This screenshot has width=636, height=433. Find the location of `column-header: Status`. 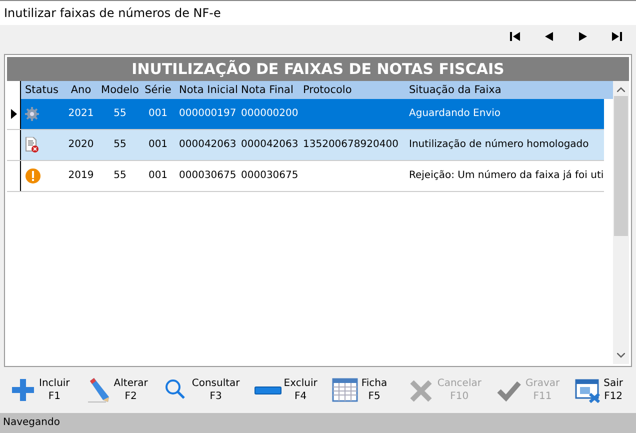

column-header: Status is located at coordinates (42, 89).